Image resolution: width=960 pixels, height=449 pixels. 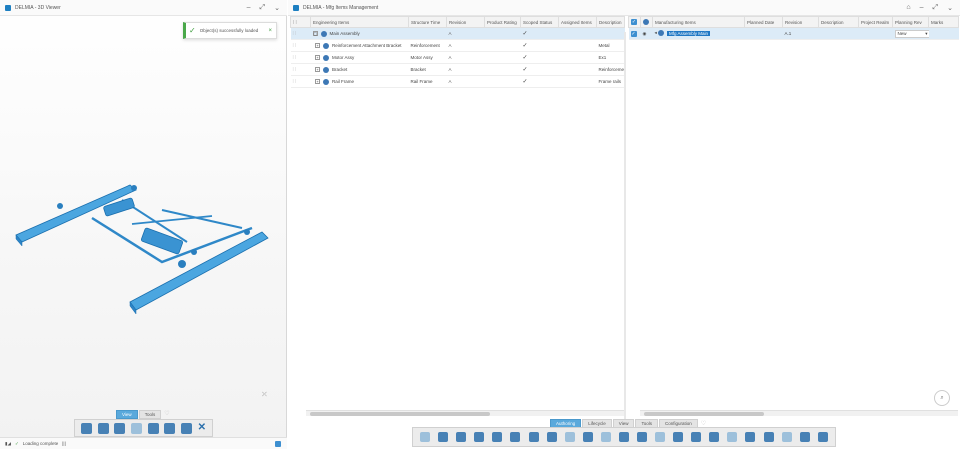 What do you see at coordinates (910, 22) in the screenshot?
I see `column-header: Planning Rev` at bounding box center [910, 22].